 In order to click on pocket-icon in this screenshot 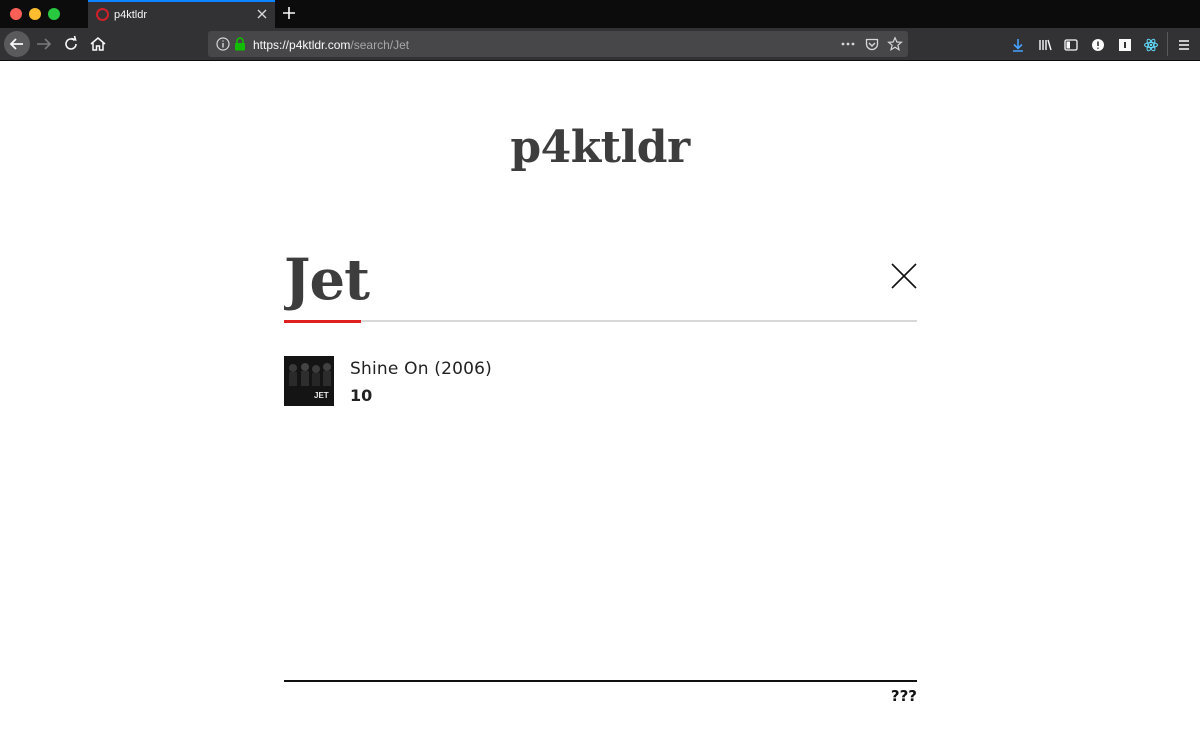, I will do `click(872, 44)`.